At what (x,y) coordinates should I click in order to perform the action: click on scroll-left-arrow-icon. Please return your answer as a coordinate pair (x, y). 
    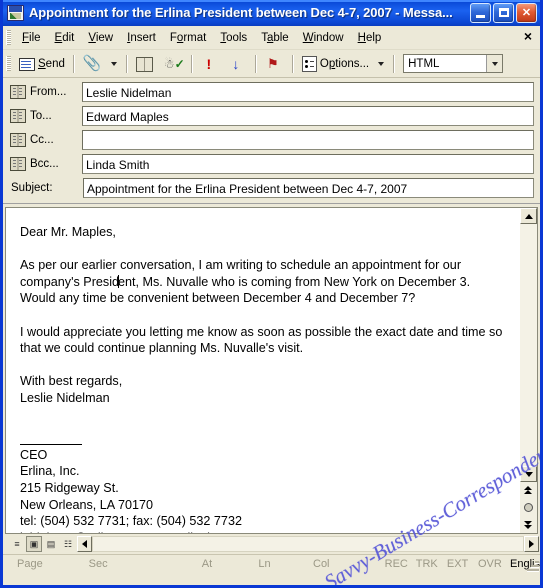
    Looking at the image, I should click on (84, 544).